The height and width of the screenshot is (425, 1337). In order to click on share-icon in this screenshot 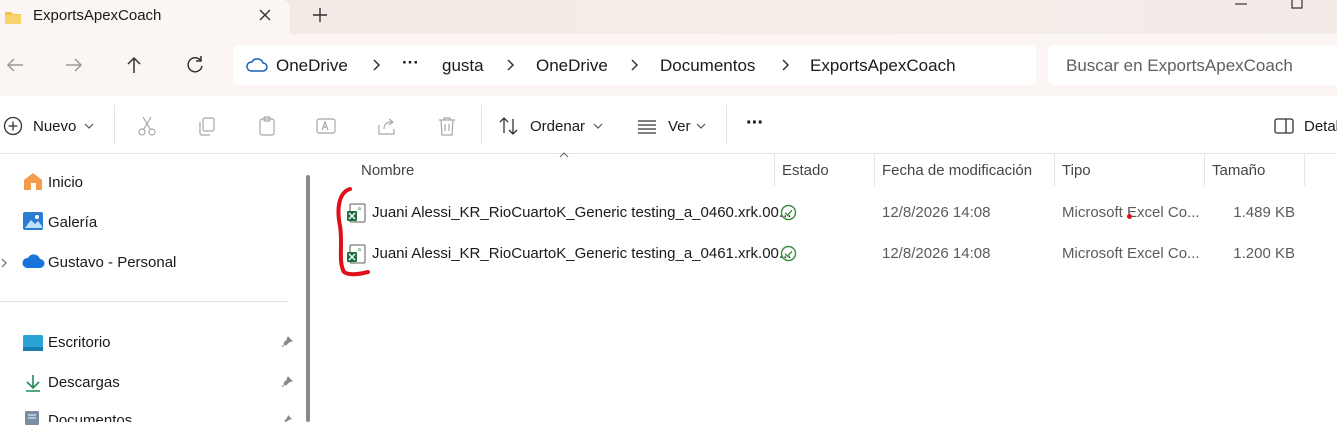, I will do `click(387, 126)`.